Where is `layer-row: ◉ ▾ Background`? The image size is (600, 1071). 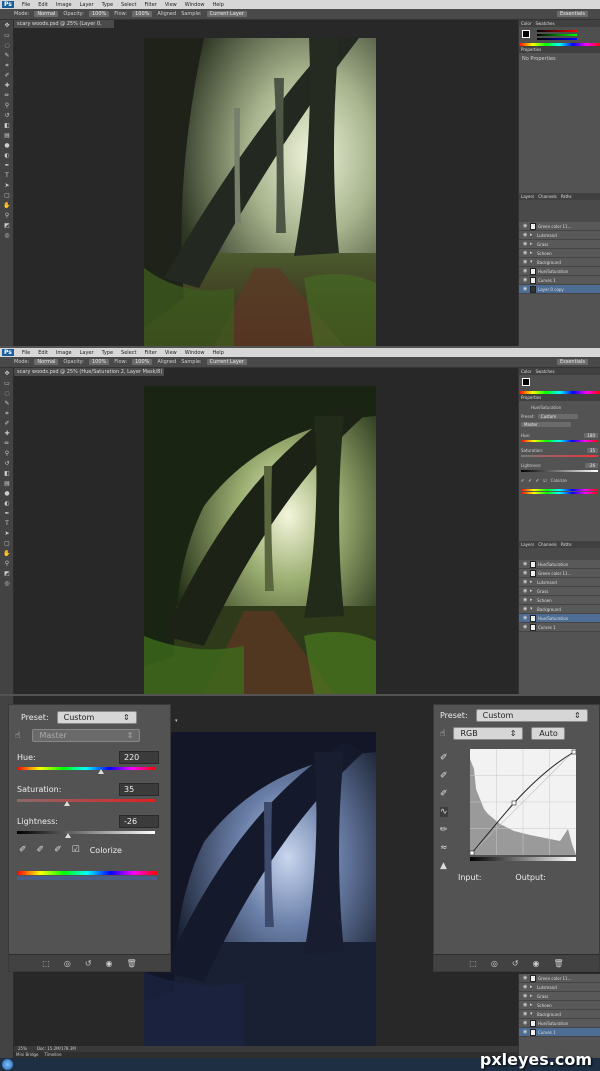
layer-row: ◉ ▾ Background is located at coordinates (559, 262).